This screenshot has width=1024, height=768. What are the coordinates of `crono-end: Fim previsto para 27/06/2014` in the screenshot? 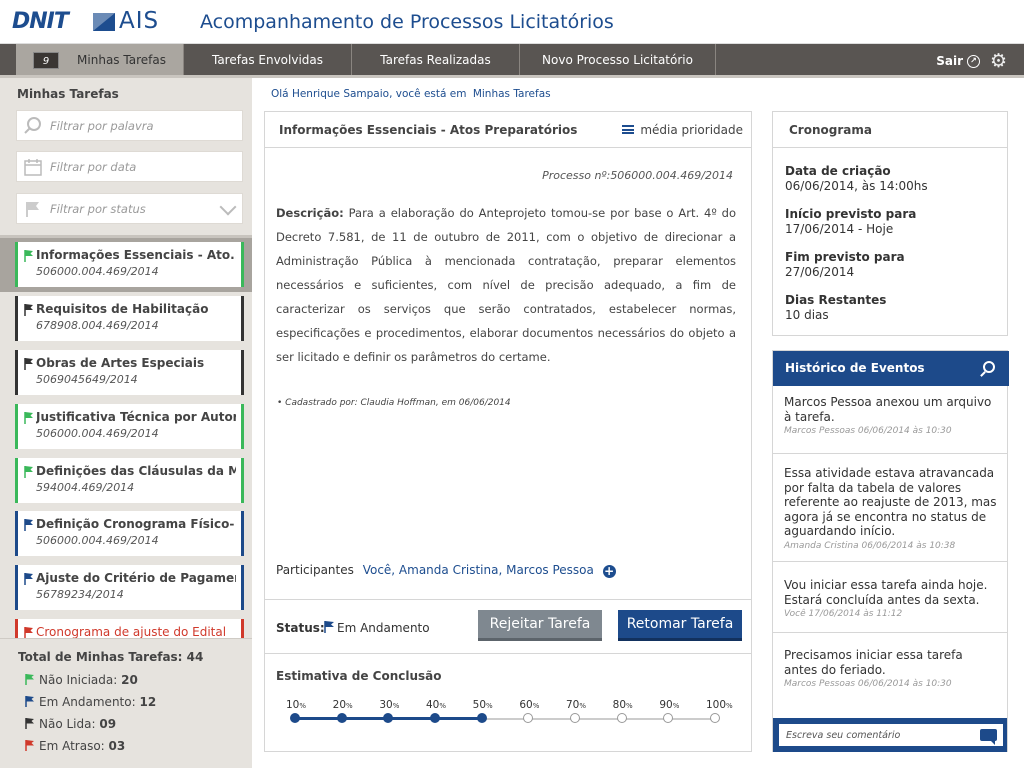 It's located at (845, 264).